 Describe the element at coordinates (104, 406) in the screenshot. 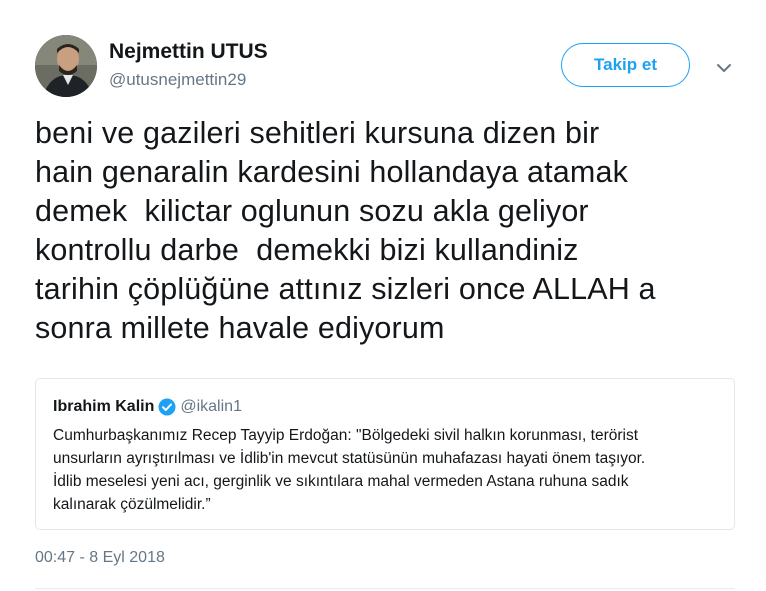

I see `quoted-author-name: Ibrahim Kalin` at that location.